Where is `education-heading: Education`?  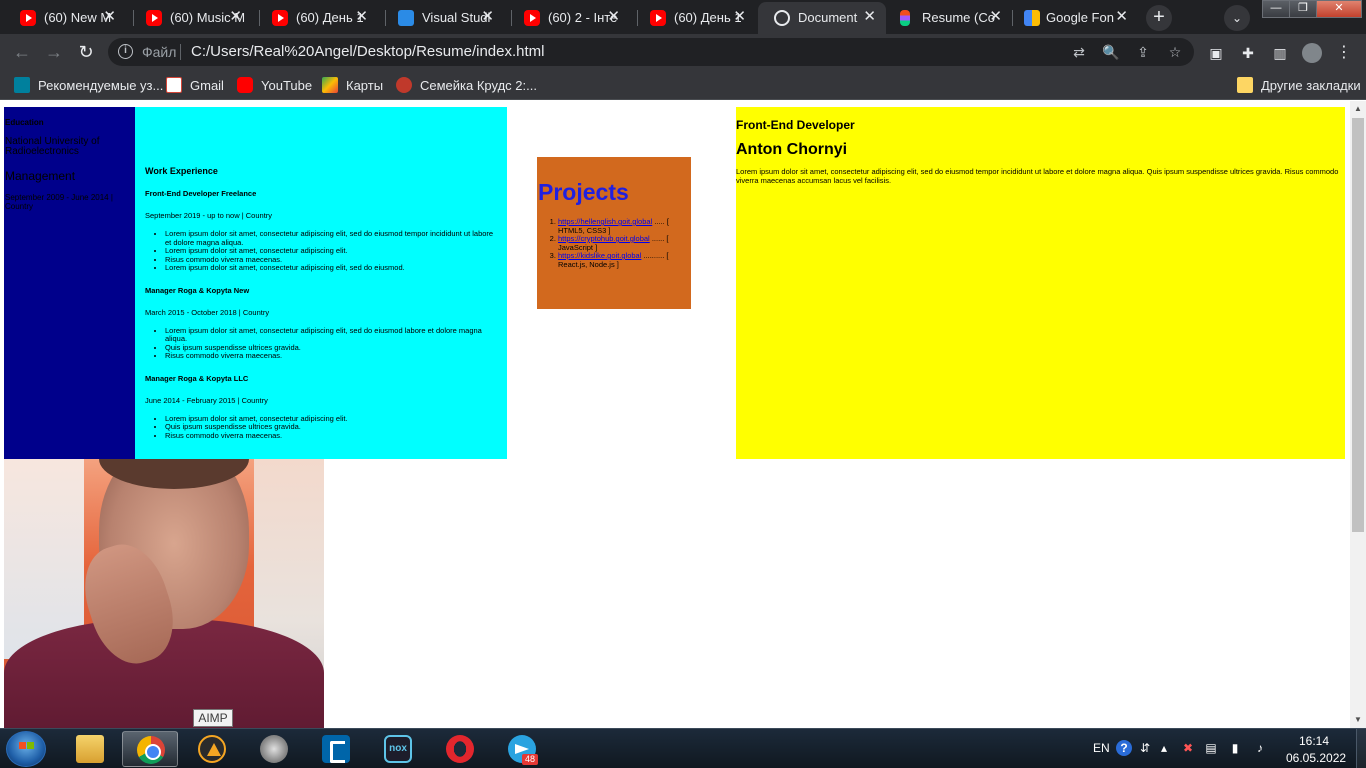 education-heading: Education is located at coordinates (24, 122).